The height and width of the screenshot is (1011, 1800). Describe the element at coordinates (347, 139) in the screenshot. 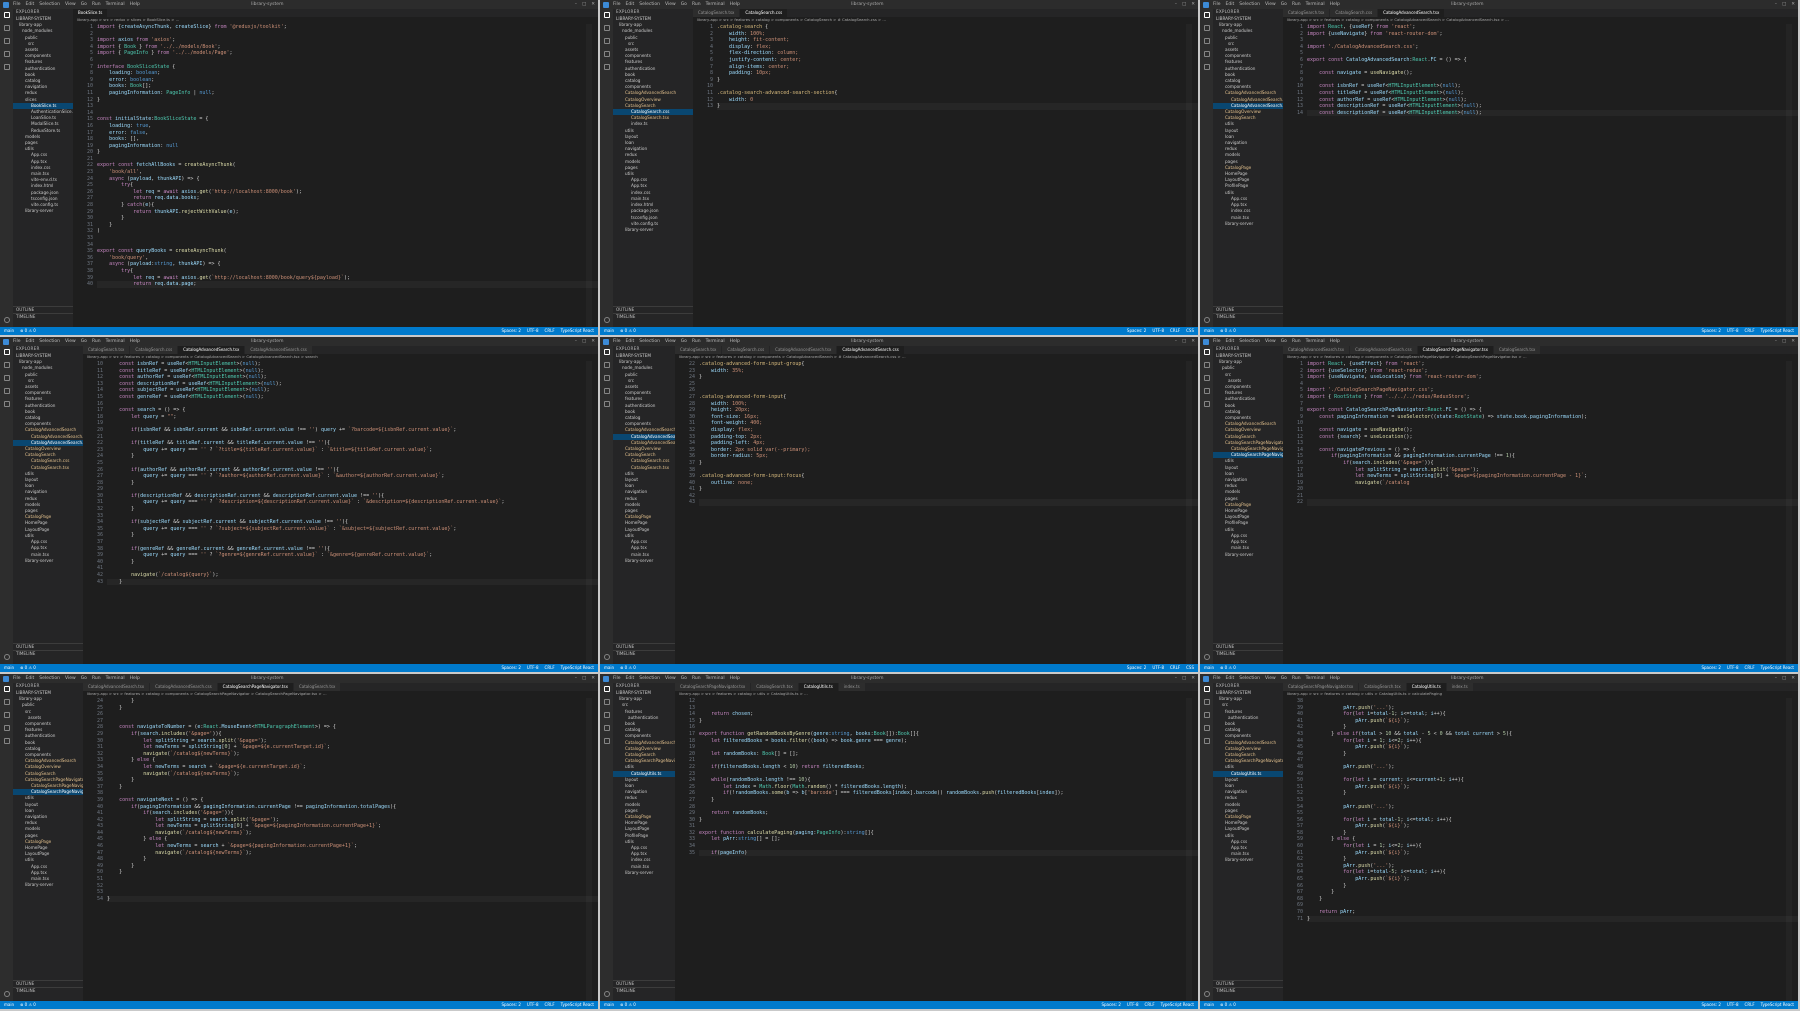

I see `code-line: books: [],` at that location.